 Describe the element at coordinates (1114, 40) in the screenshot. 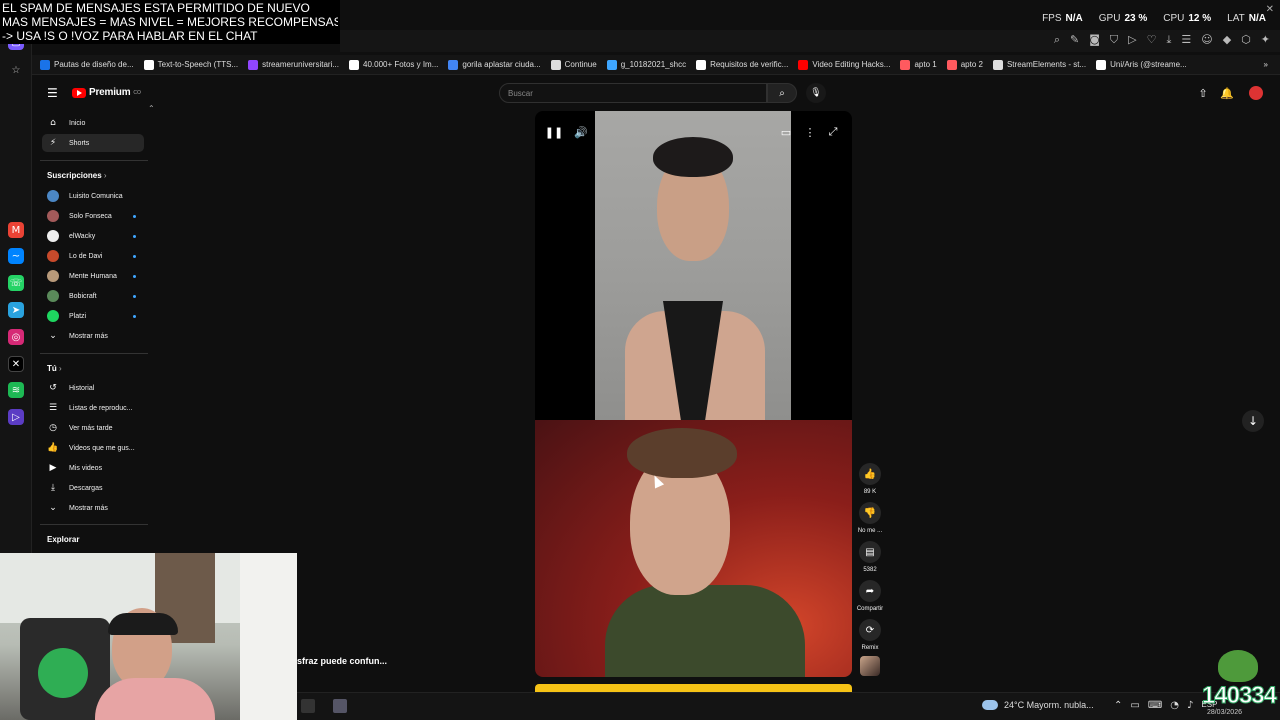

I see `shield-icon: ⛉` at that location.